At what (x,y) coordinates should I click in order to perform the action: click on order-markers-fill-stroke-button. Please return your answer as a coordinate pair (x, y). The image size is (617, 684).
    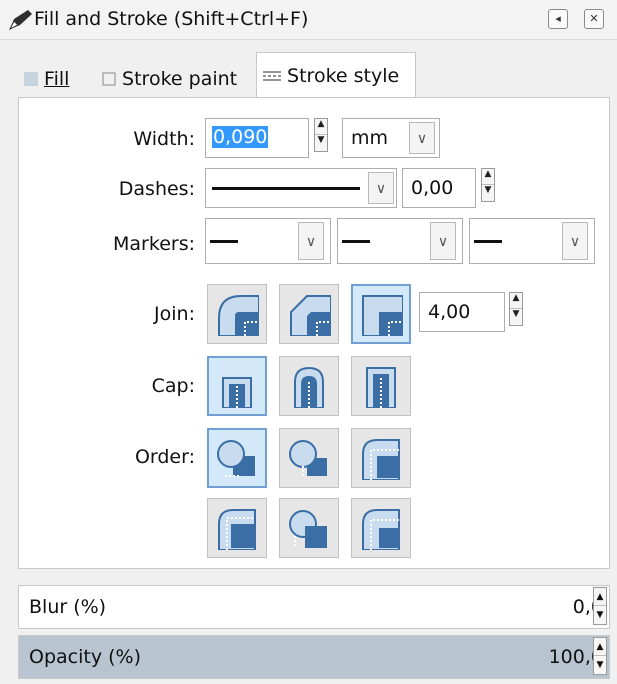
    Looking at the image, I should click on (237, 528).